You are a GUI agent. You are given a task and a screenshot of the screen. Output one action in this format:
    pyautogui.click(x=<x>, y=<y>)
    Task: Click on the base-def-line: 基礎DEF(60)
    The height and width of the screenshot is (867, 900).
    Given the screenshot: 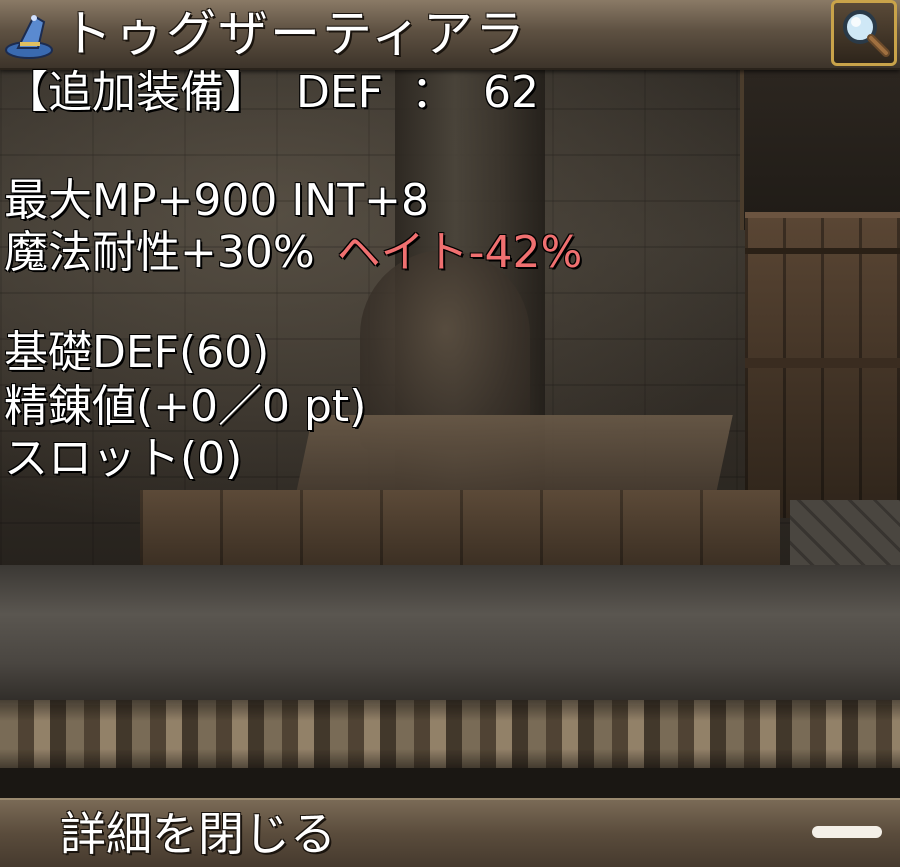 What is the action you would take?
    pyautogui.click(x=137, y=352)
    